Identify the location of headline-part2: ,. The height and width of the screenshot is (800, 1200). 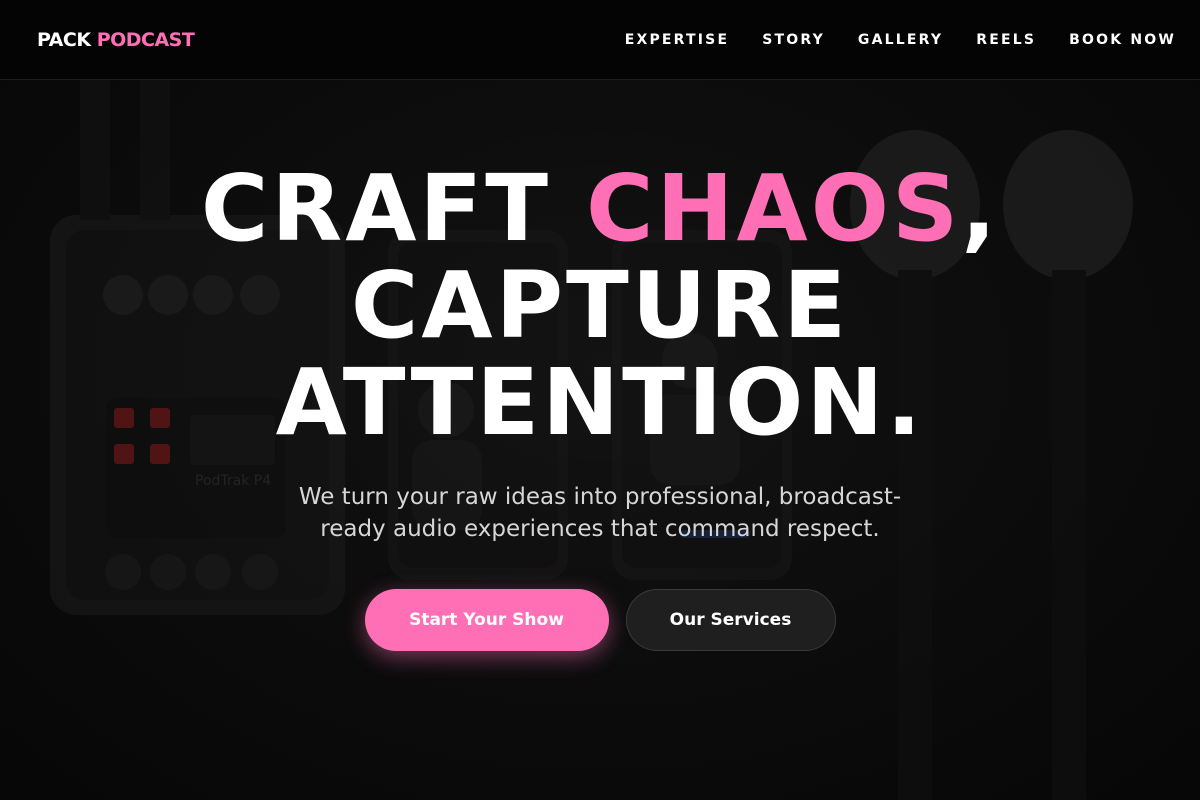
(980, 208).